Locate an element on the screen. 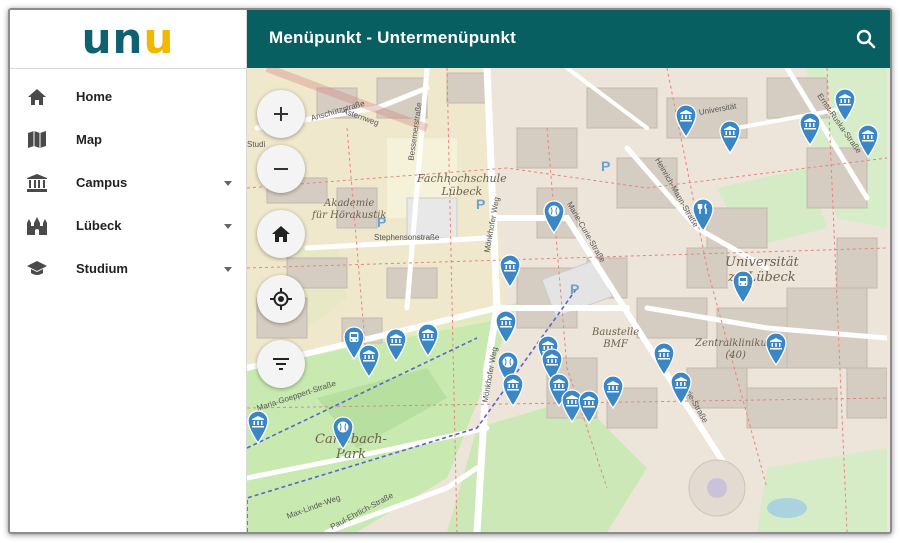 The image size is (900, 543). sidebar-item-map: Map is located at coordinates (128, 139).